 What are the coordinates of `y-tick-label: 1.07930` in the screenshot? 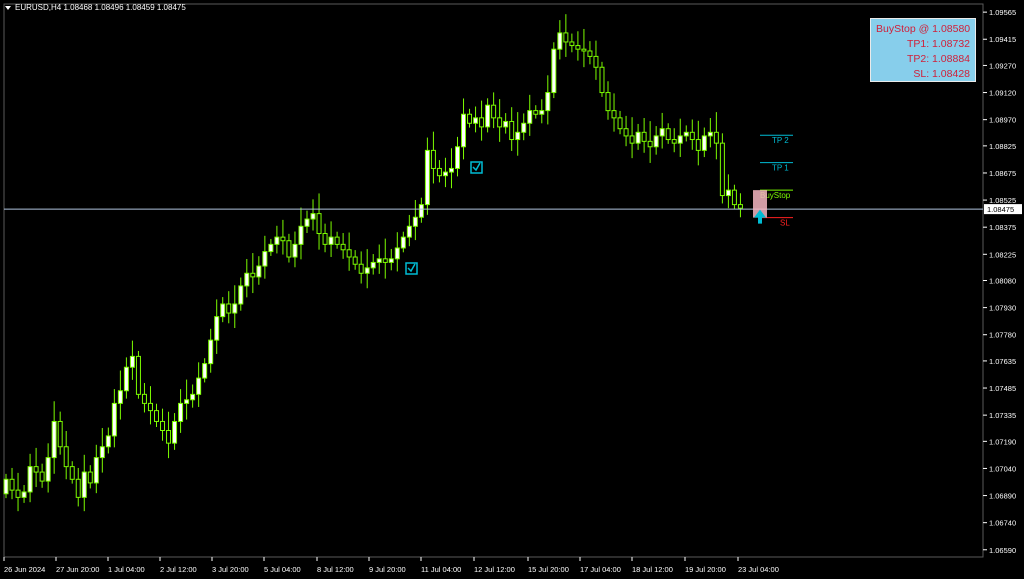 It's located at (1002, 308).